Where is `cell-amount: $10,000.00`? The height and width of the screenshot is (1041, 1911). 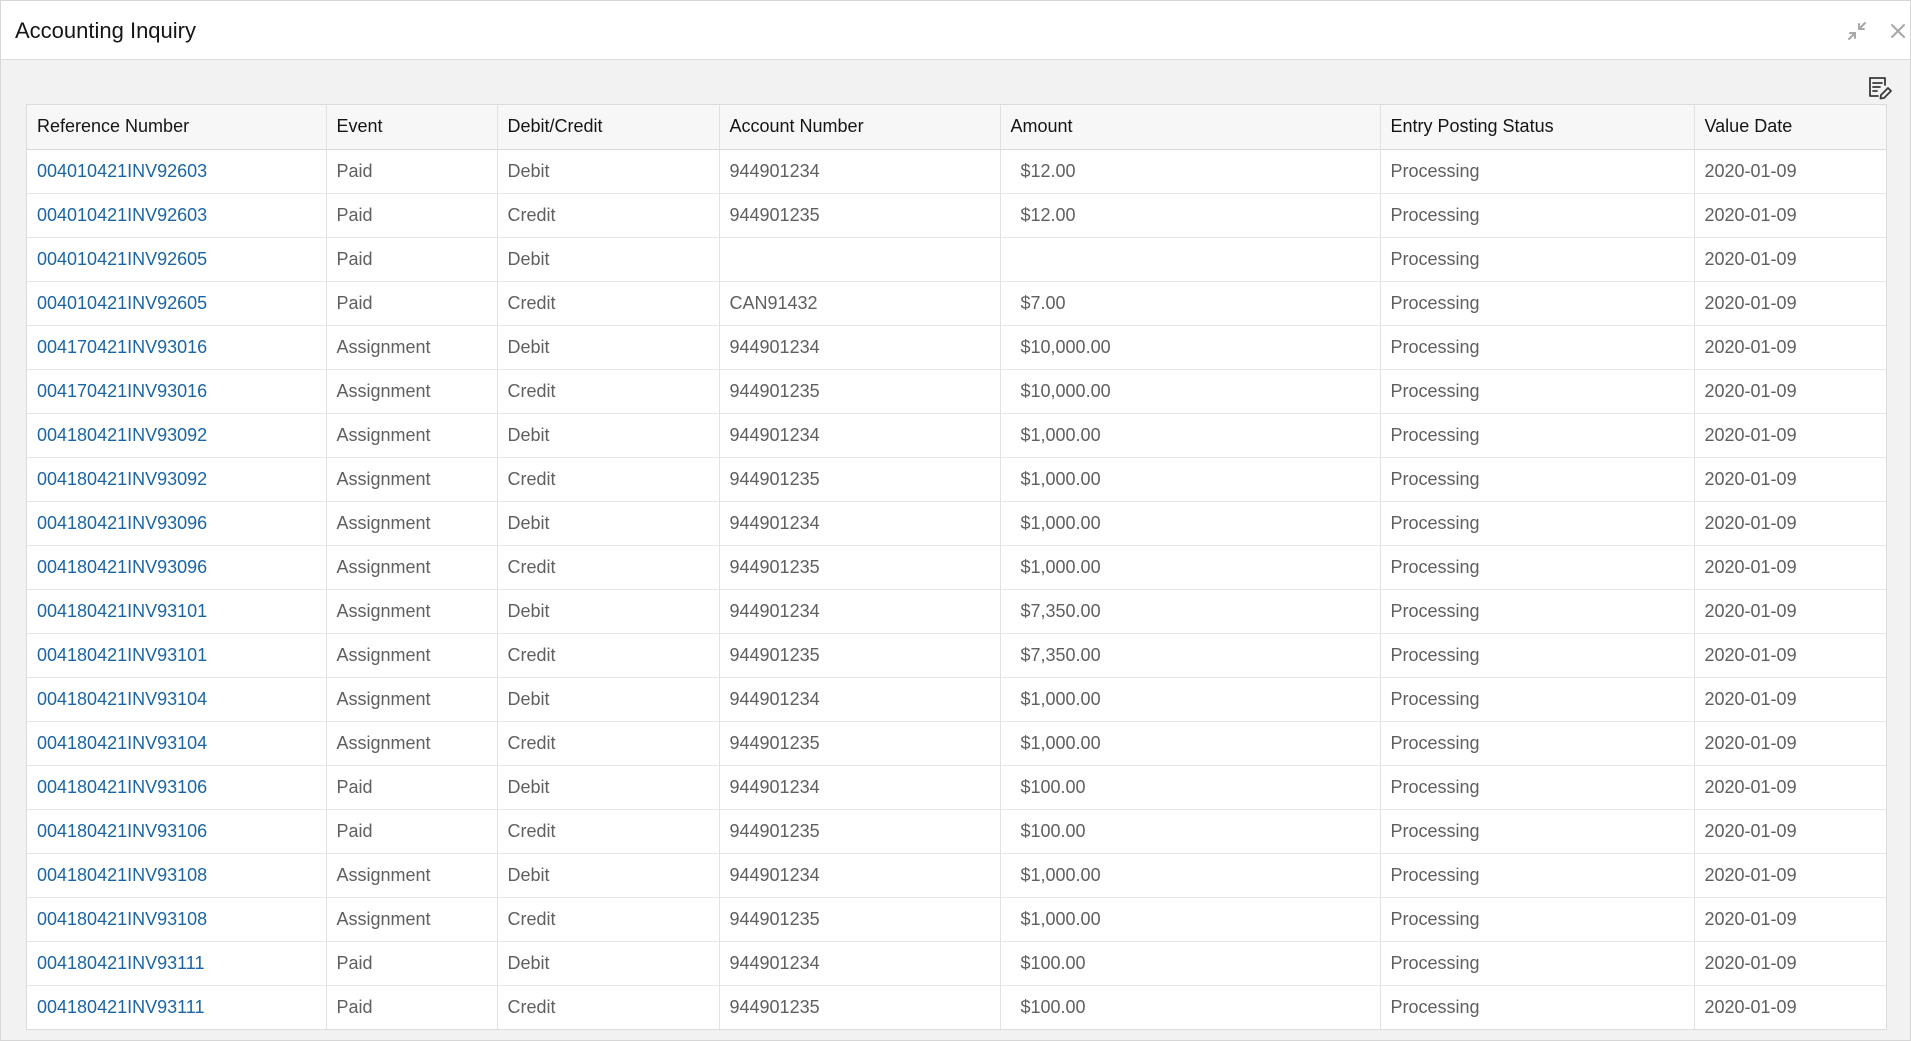 cell-amount: $10,000.00 is located at coordinates (1190, 391).